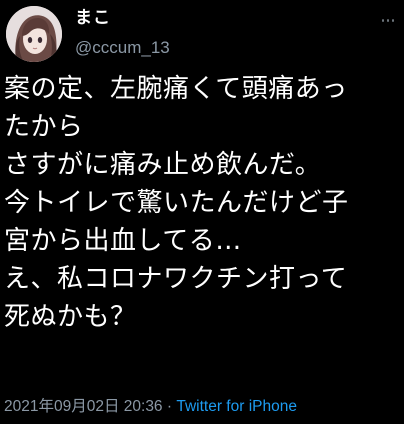 This screenshot has width=404, height=424. I want to click on display-name: まこ, so click(93, 18).